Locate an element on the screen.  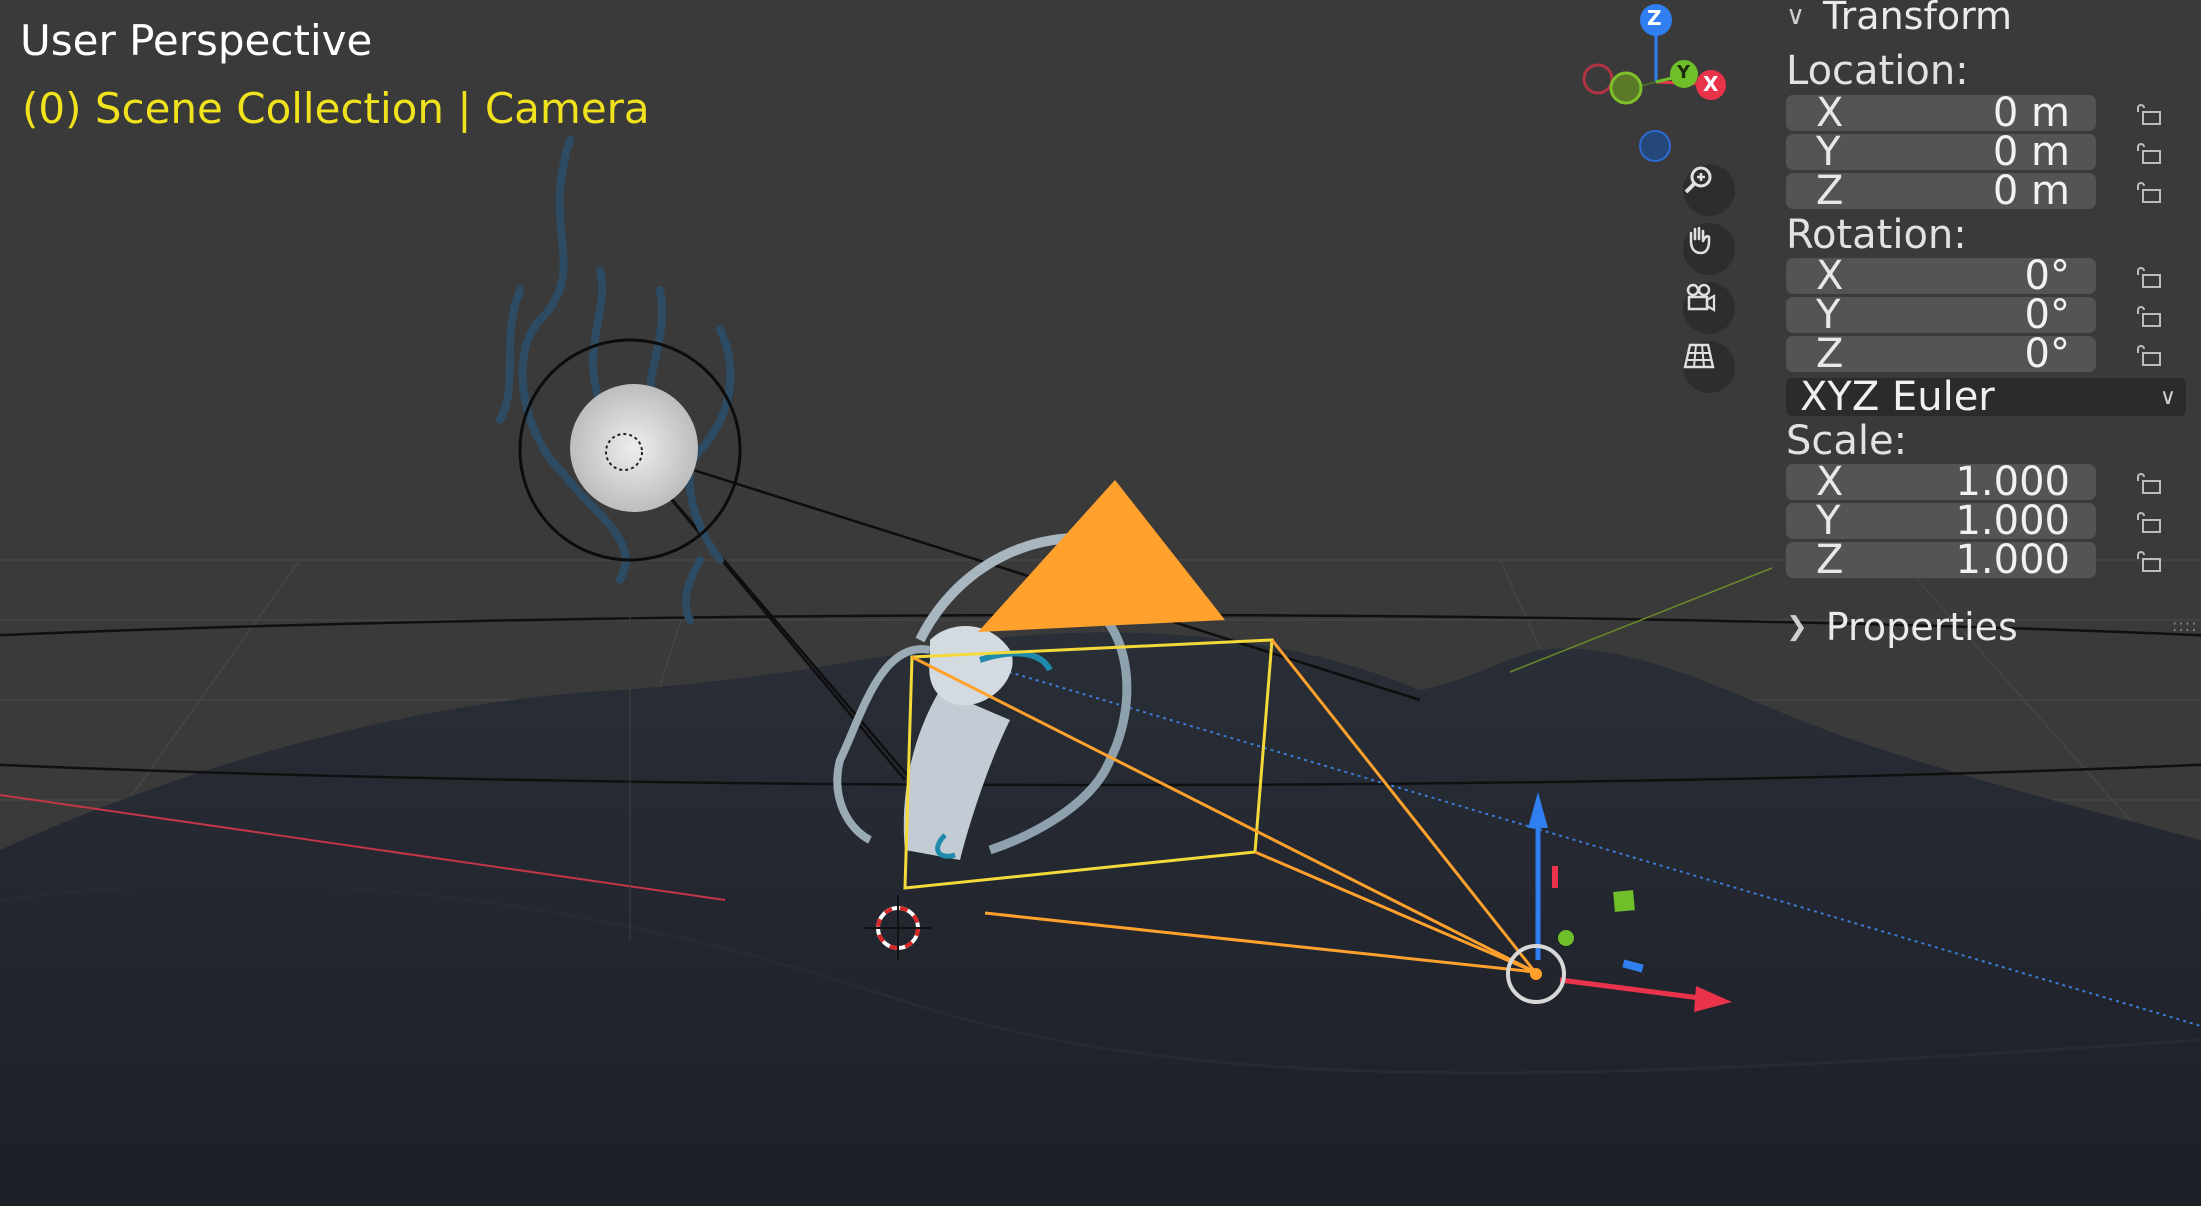
properties-header: ❯ Properties is located at coordinates (1902, 627).